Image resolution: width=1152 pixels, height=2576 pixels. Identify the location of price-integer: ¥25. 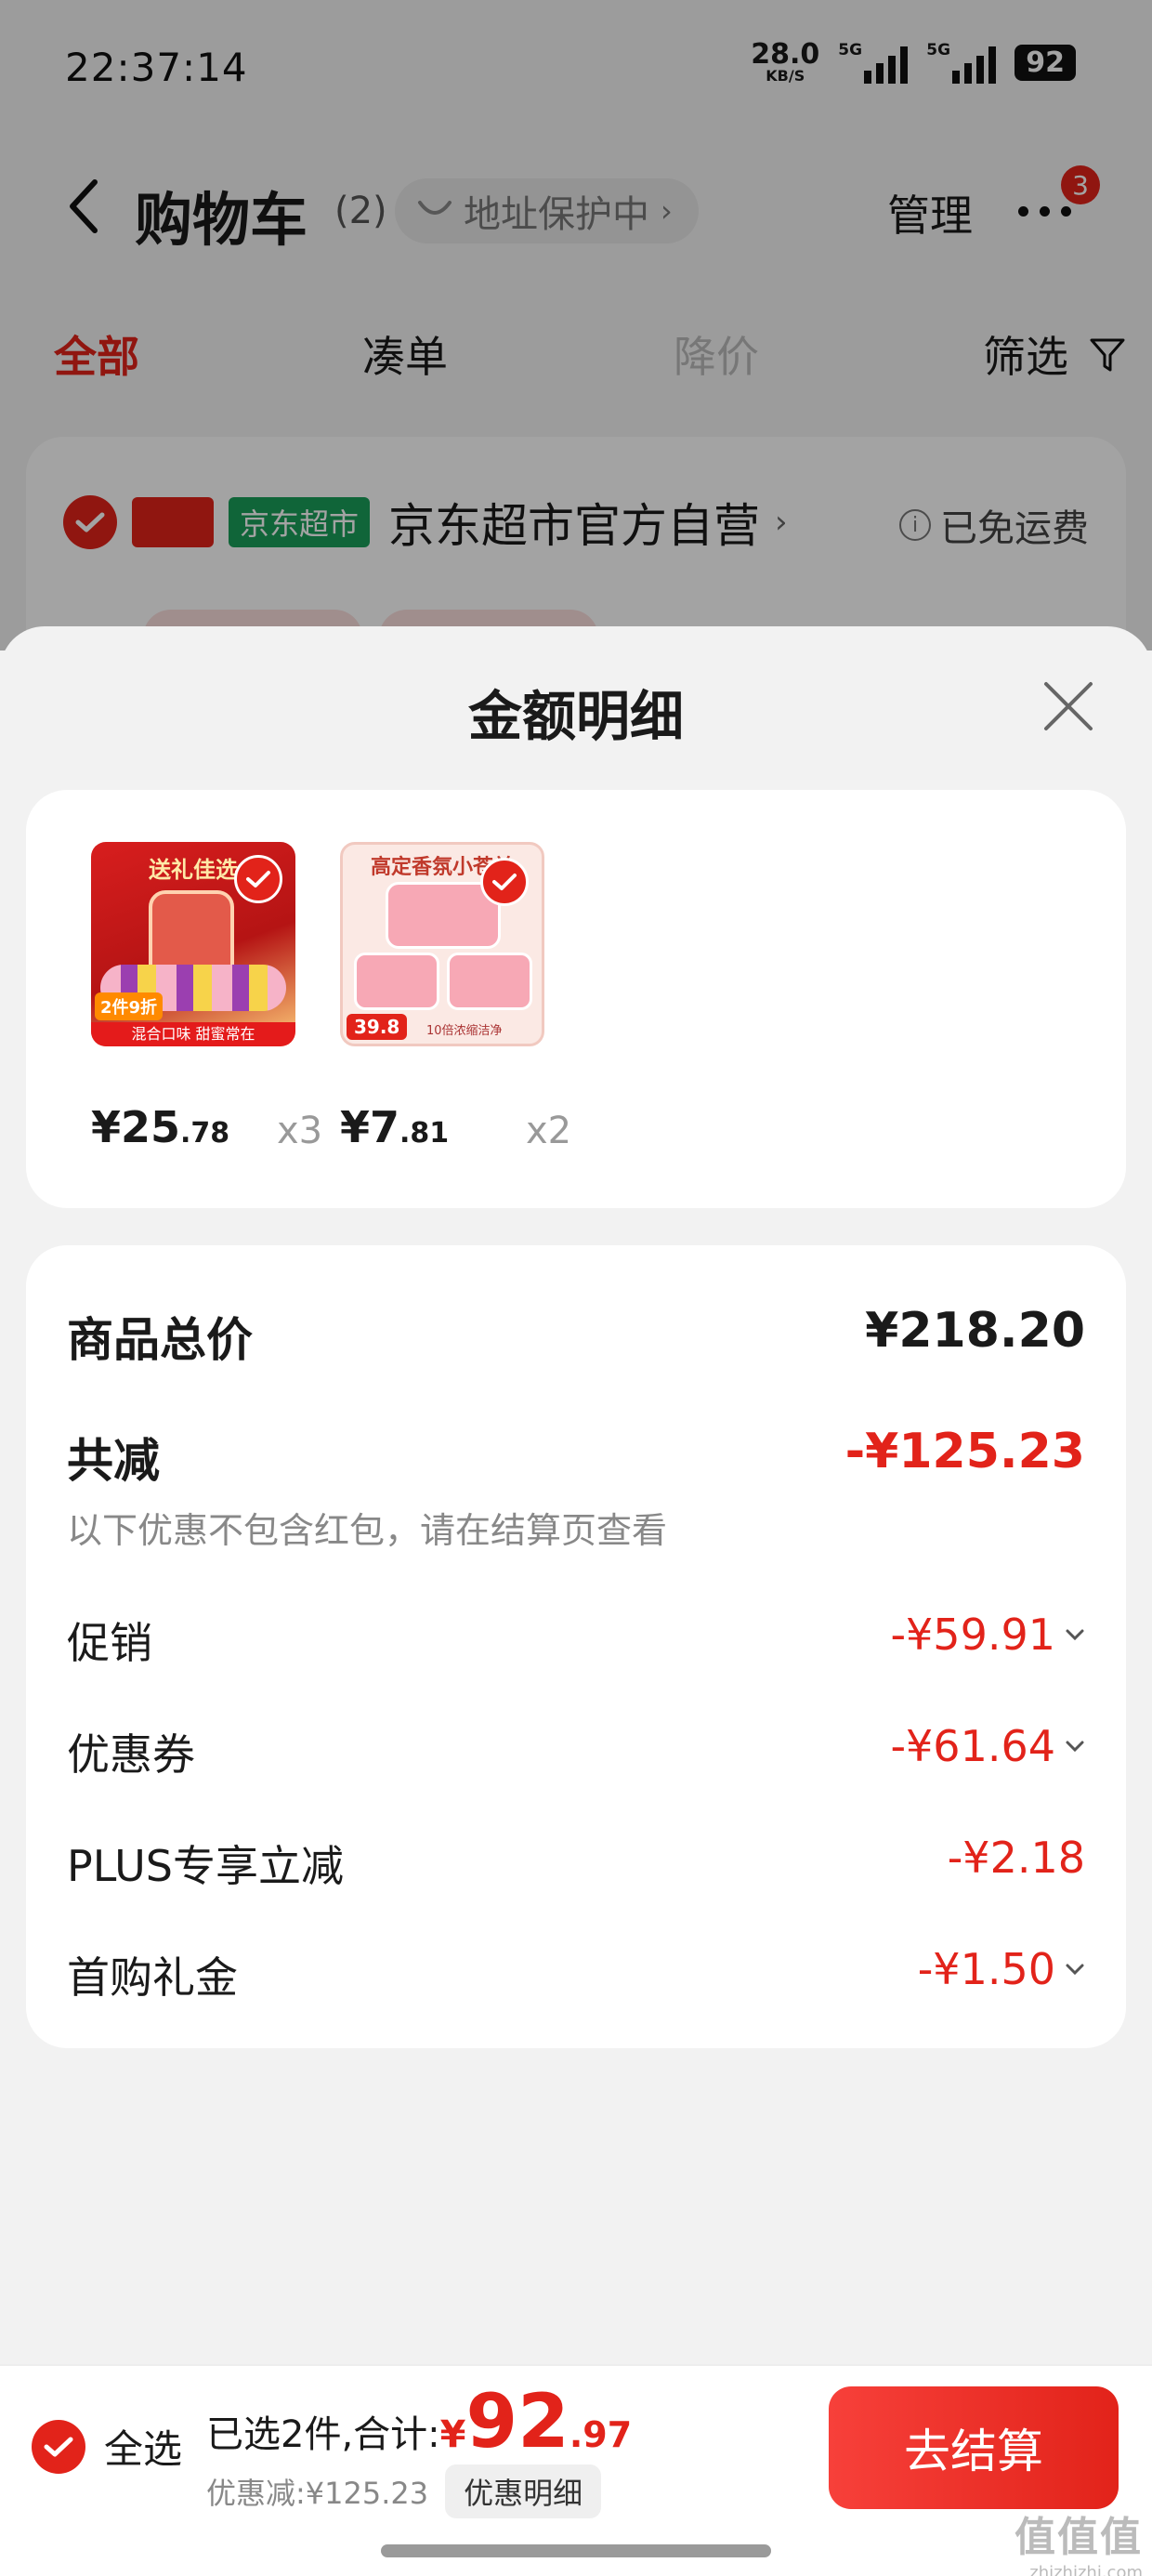
(136, 1127).